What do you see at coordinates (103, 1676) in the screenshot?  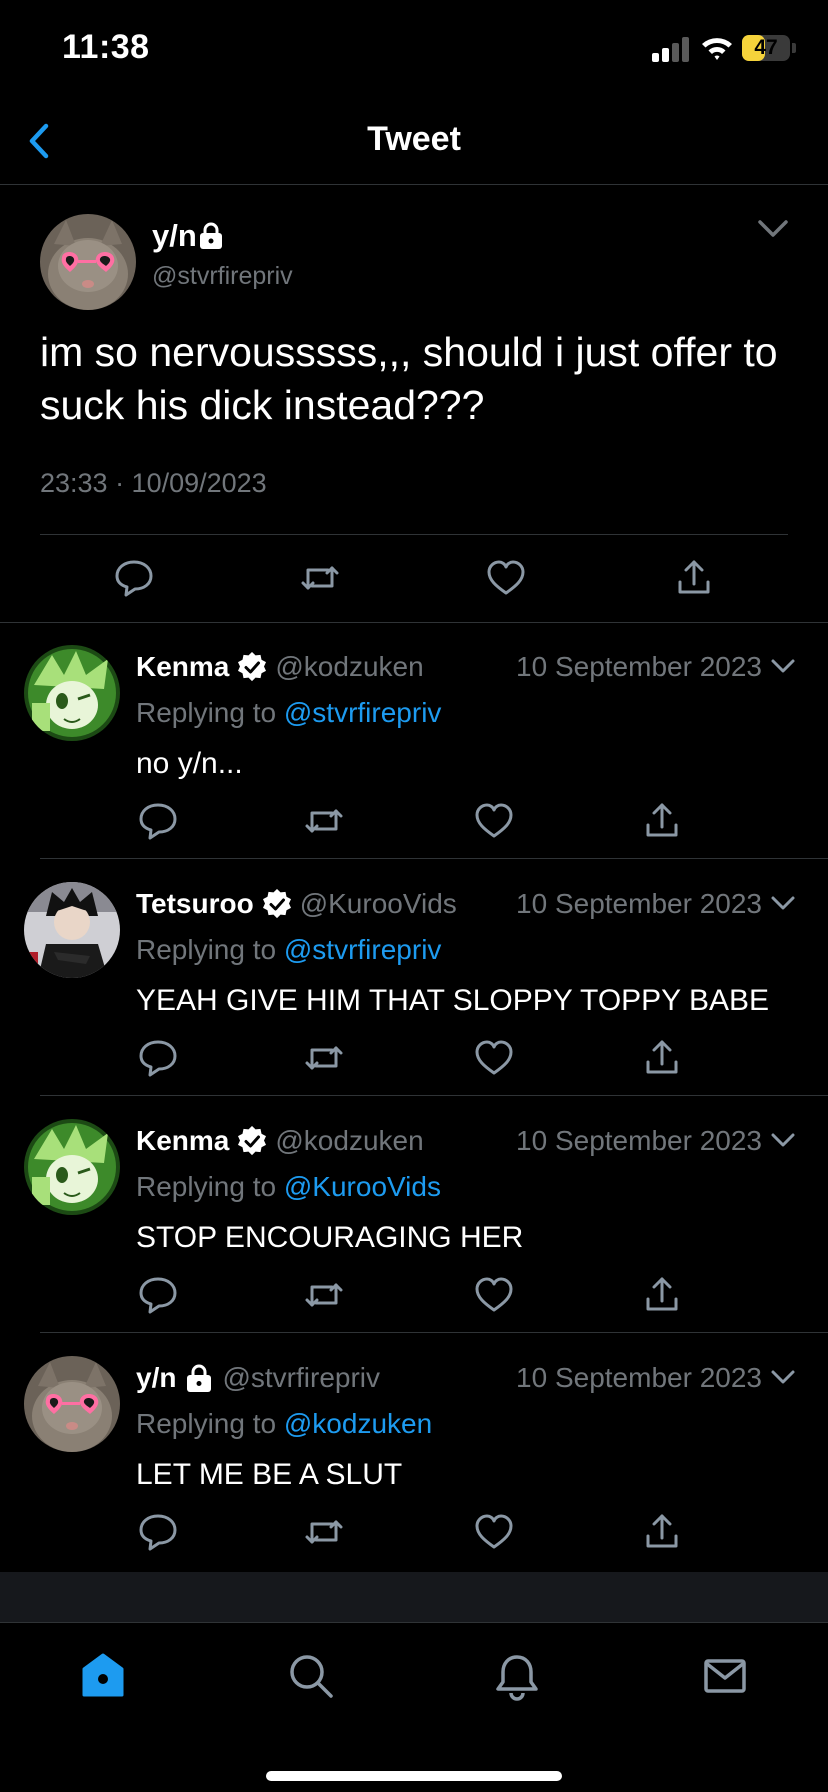 I see `home-icon` at bounding box center [103, 1676].